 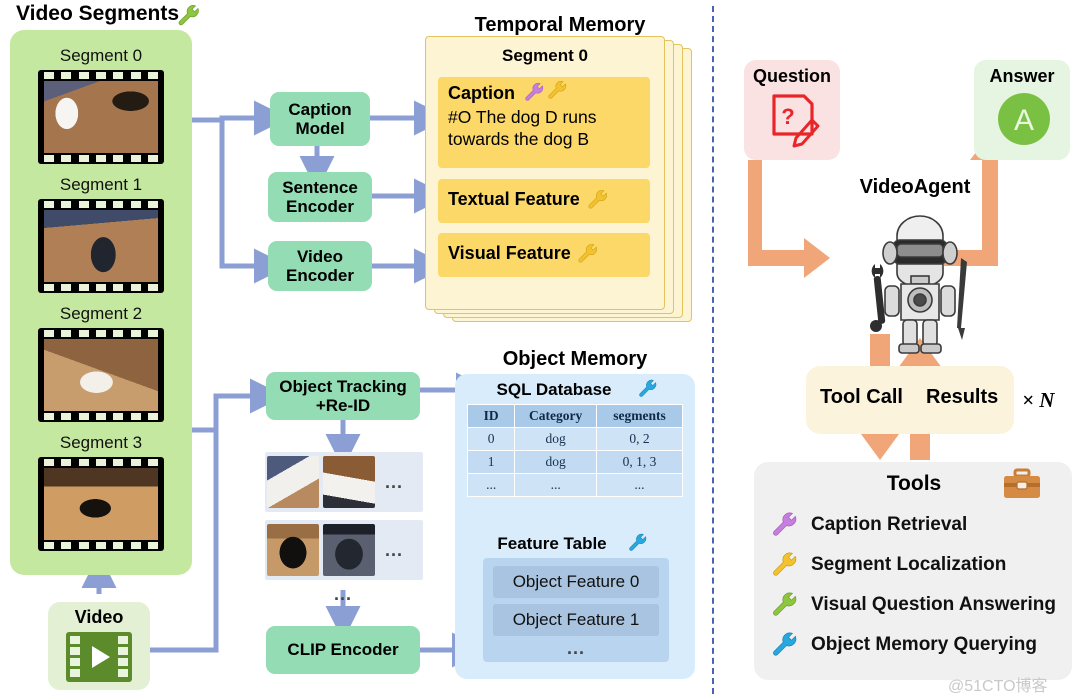 What do you see at coordinates (101, 184) in the screenshot?
I see `segment-1-label: Segment 1` at bounding box center [101, 184].